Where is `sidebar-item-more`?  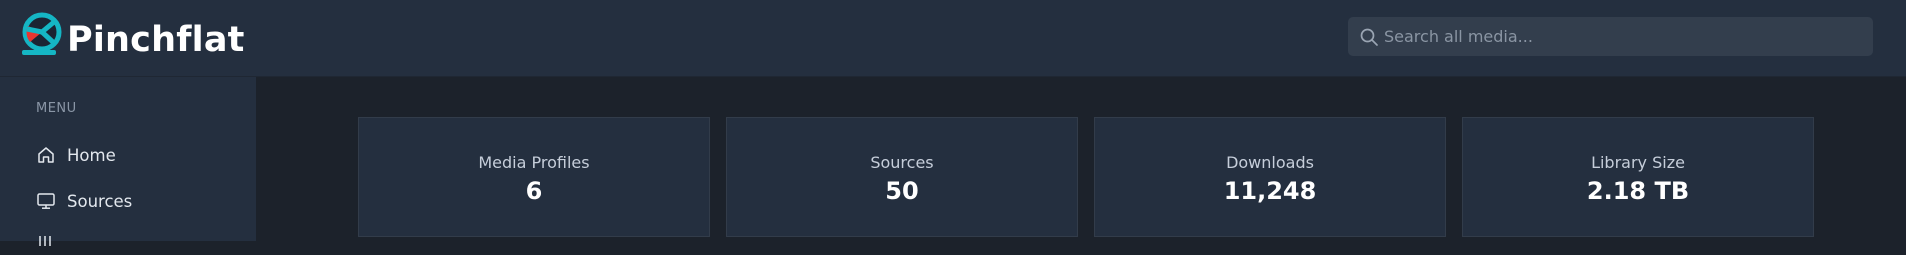 sidebar-item-more is located at coordinates (136, 242).